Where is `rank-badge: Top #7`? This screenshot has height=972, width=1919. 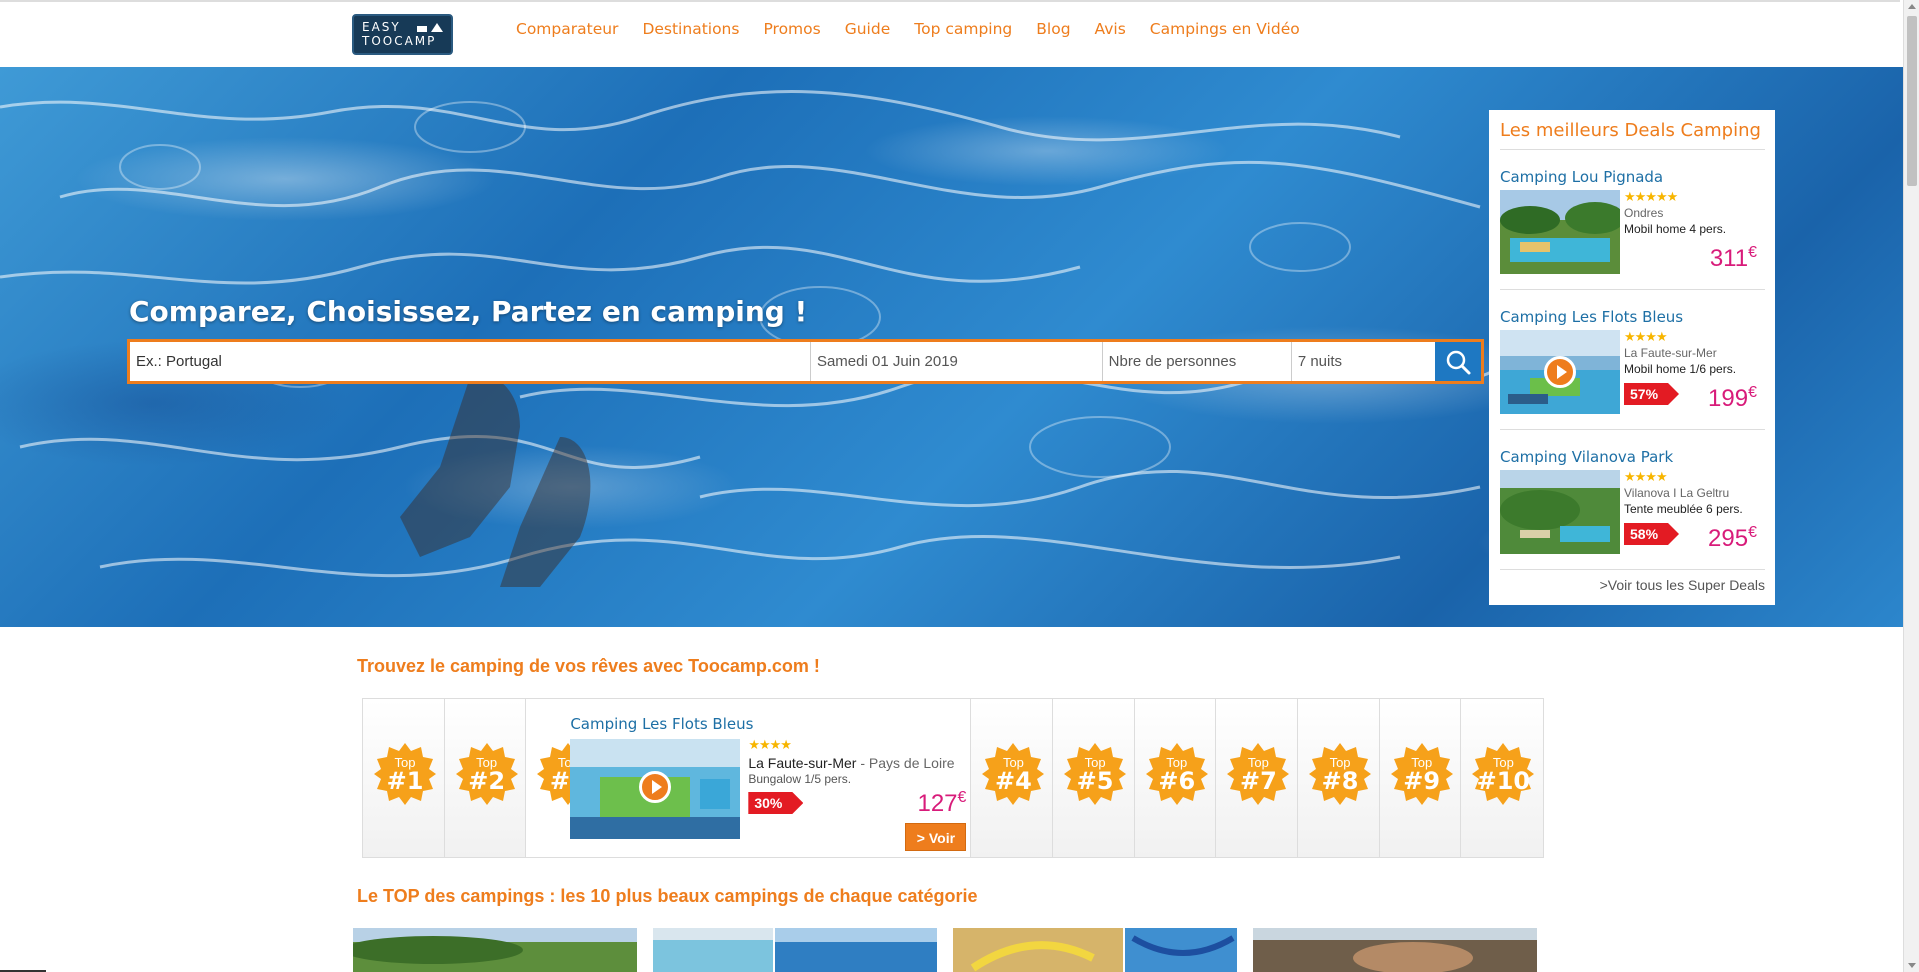
rank-badge: Top #7 is located at coordinates (1258, 774).